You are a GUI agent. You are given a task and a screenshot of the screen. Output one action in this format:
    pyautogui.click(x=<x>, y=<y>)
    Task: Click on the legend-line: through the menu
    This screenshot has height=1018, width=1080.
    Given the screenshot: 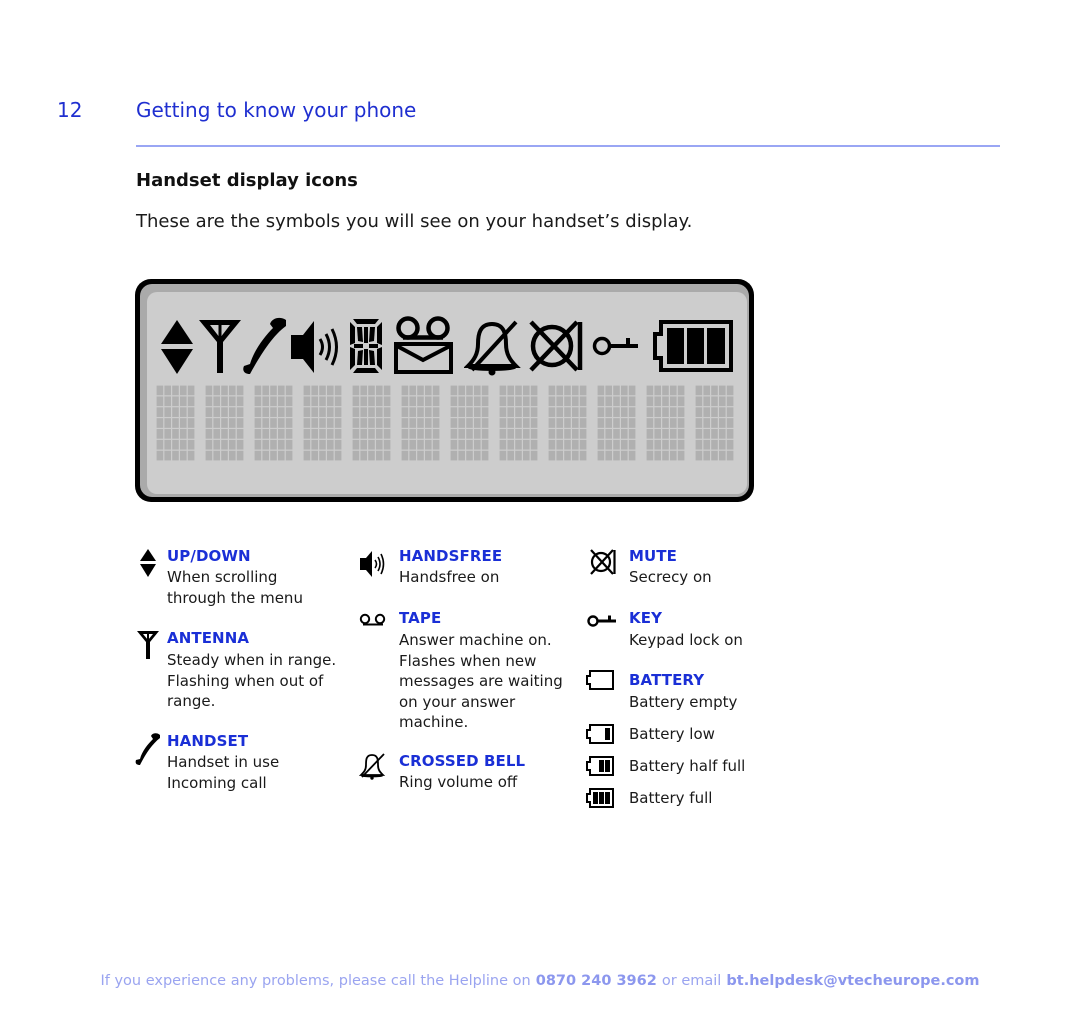 What is the action you would take?
    pyautogui.click(x=235, y=597)
    